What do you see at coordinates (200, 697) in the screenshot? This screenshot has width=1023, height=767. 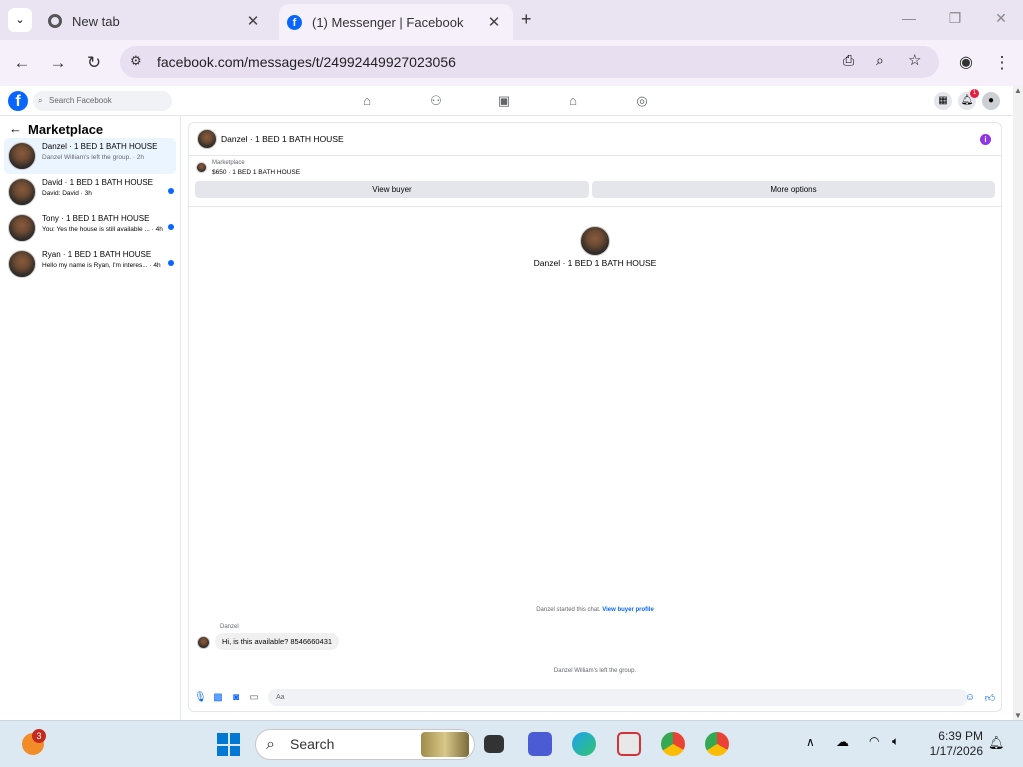 I see `microphone-icon: 🎙︎` at bounding box center [200, 697].